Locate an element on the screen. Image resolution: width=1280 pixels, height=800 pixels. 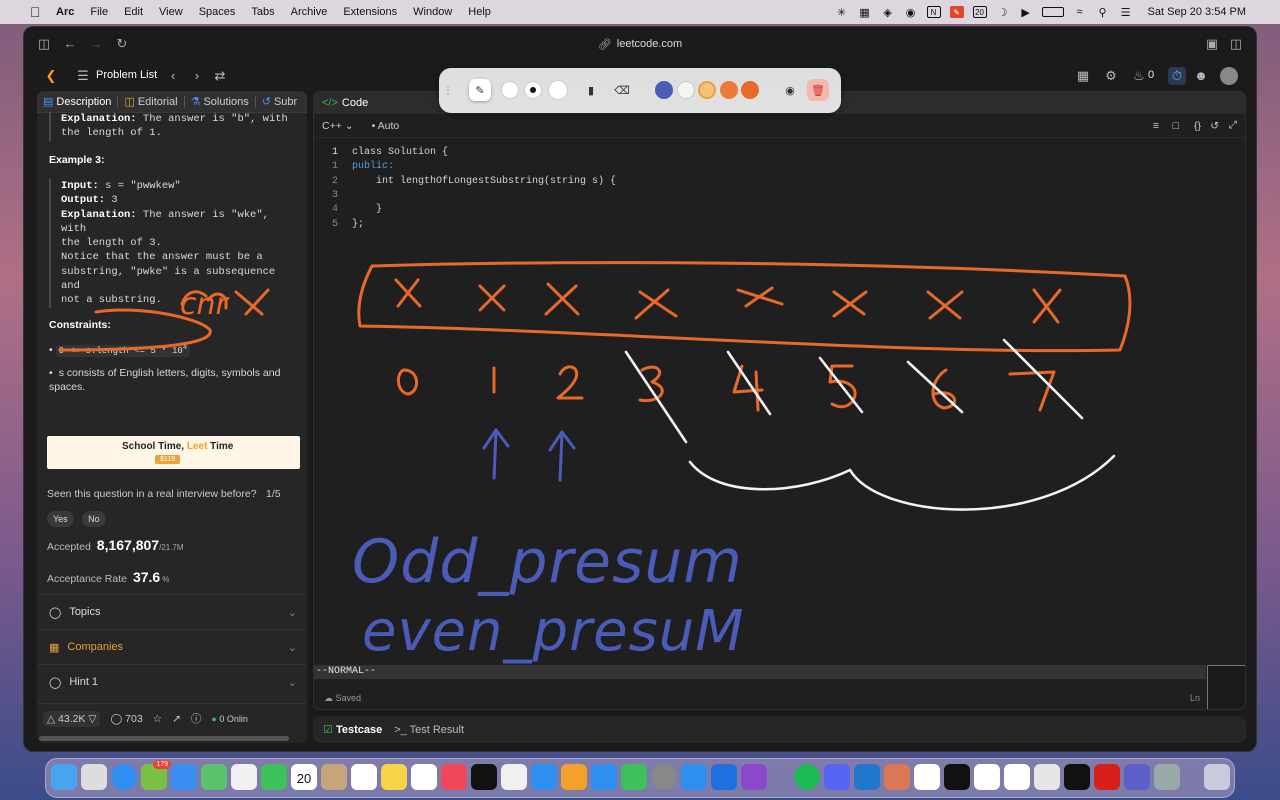
like-button: △ 43.2K ▽ is located at coordinates (72, 718).